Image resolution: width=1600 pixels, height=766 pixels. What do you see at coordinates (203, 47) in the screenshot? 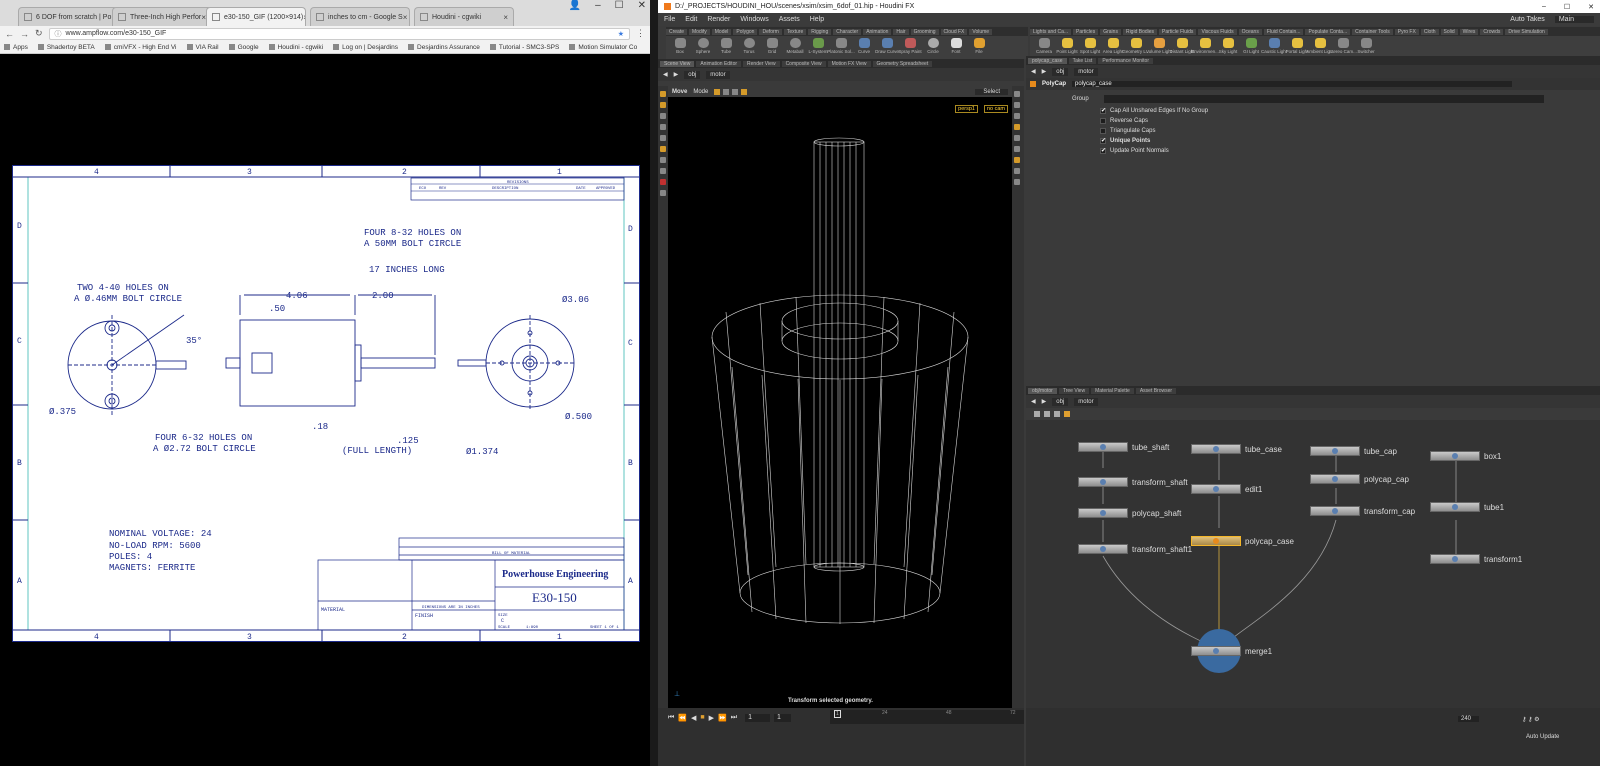
I see `bookmark-item: VIA Rail` at bounding box center [203, 47].